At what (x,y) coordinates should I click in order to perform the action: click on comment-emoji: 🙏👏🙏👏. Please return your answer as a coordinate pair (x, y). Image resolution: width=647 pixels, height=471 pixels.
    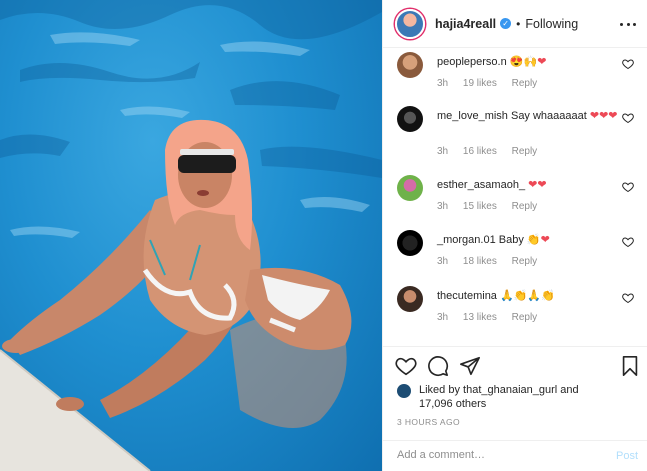
    Looking at the image, I should click on (527, 296).